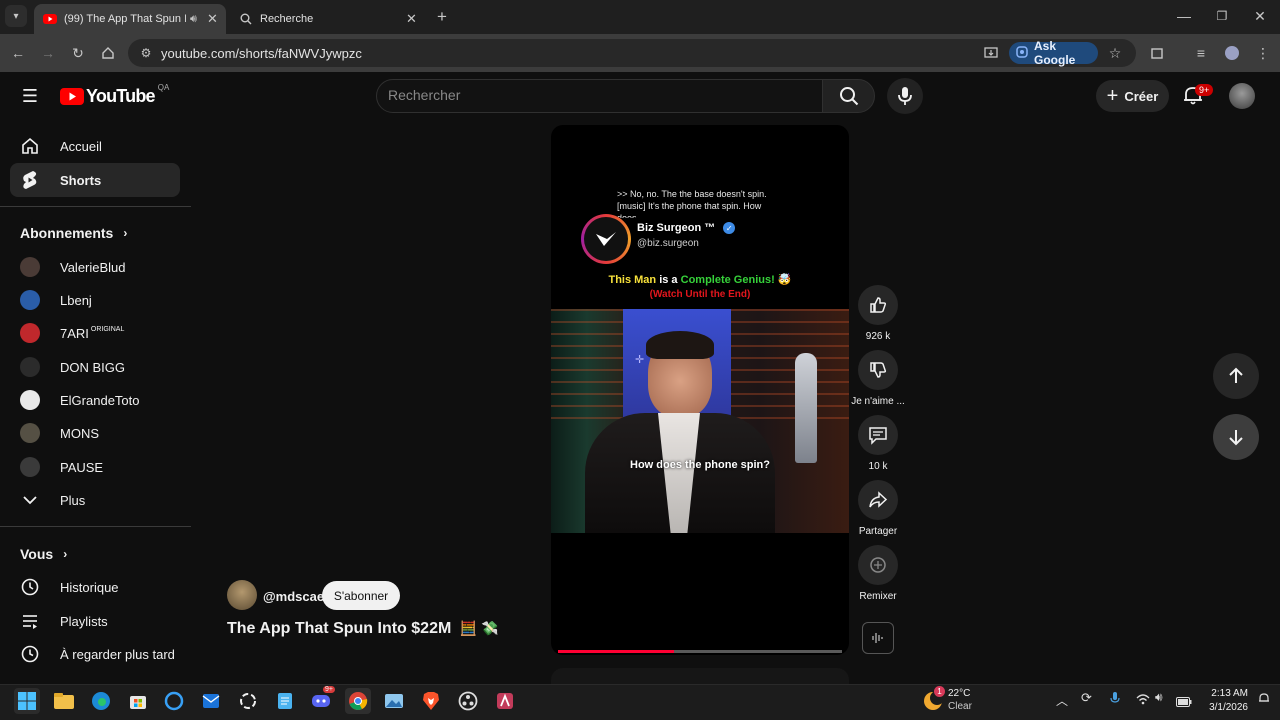 This screenshot has width=1280, height=720. Describe the element at coordinates (211, 701) in the screenshot. I see `outlook-icon` at that location.